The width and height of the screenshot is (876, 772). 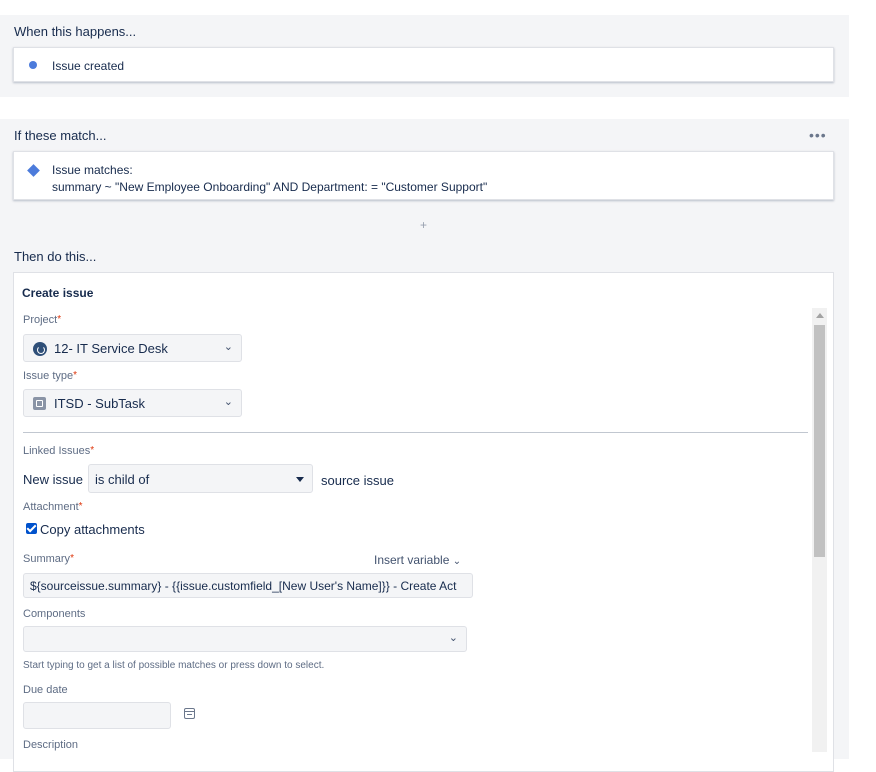 I want to click on trigger-label: Issue created, so click(x=88, y=66).